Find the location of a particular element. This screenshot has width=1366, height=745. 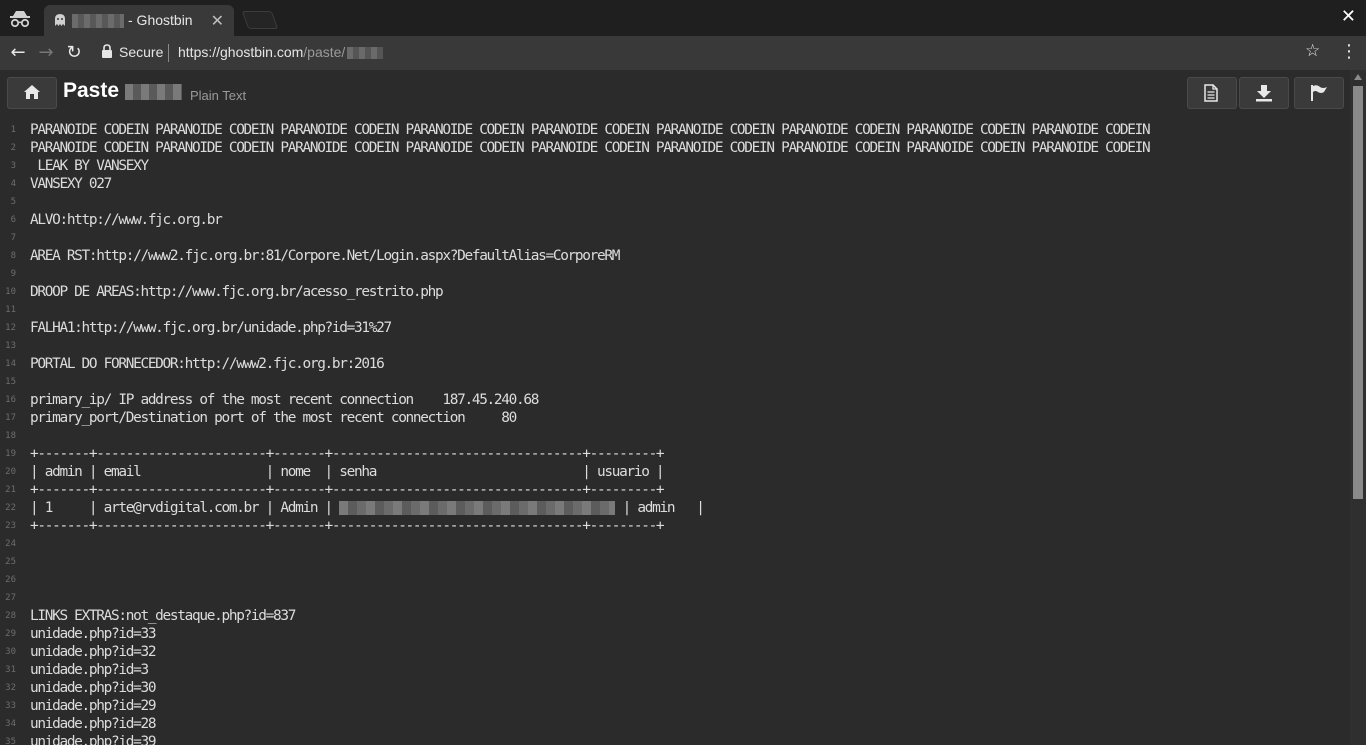

line-number: 19 is located at coordinates (10, 454).